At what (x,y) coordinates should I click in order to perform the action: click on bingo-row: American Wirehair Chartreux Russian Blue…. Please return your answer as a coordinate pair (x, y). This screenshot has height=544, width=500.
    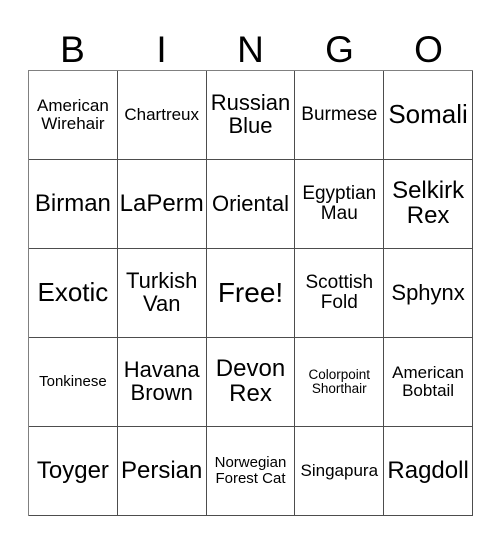
    Looking at the image, I should click on (251, 115).